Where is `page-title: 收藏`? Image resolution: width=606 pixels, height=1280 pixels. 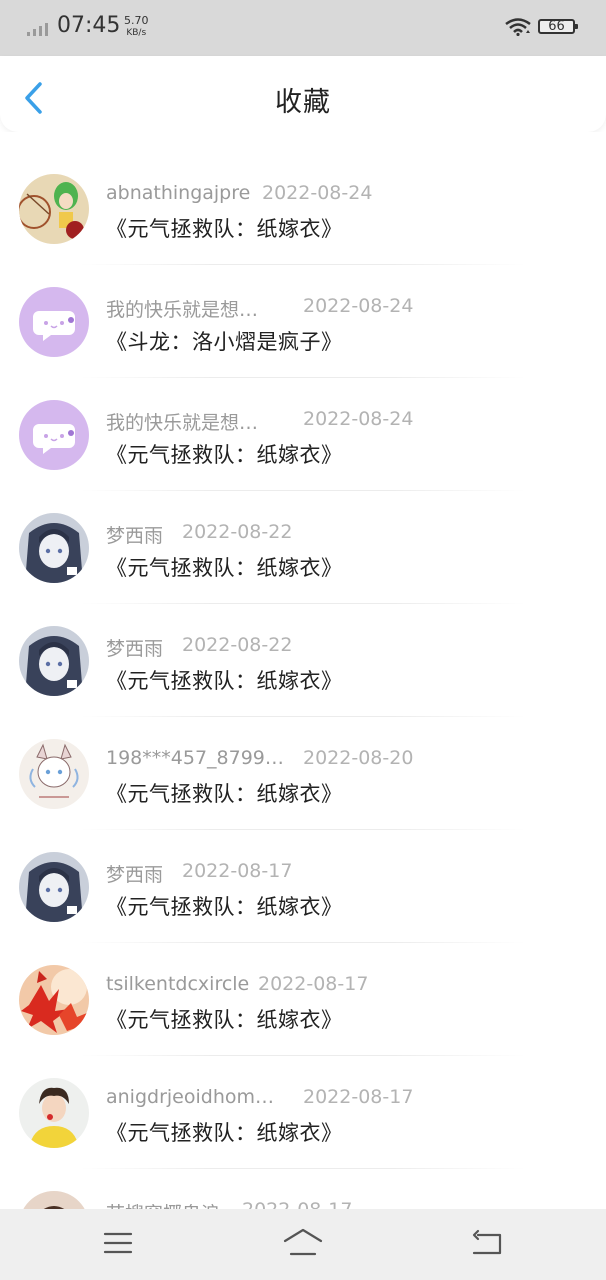
page-title: 收藏 is located at coordinates (303, 102).